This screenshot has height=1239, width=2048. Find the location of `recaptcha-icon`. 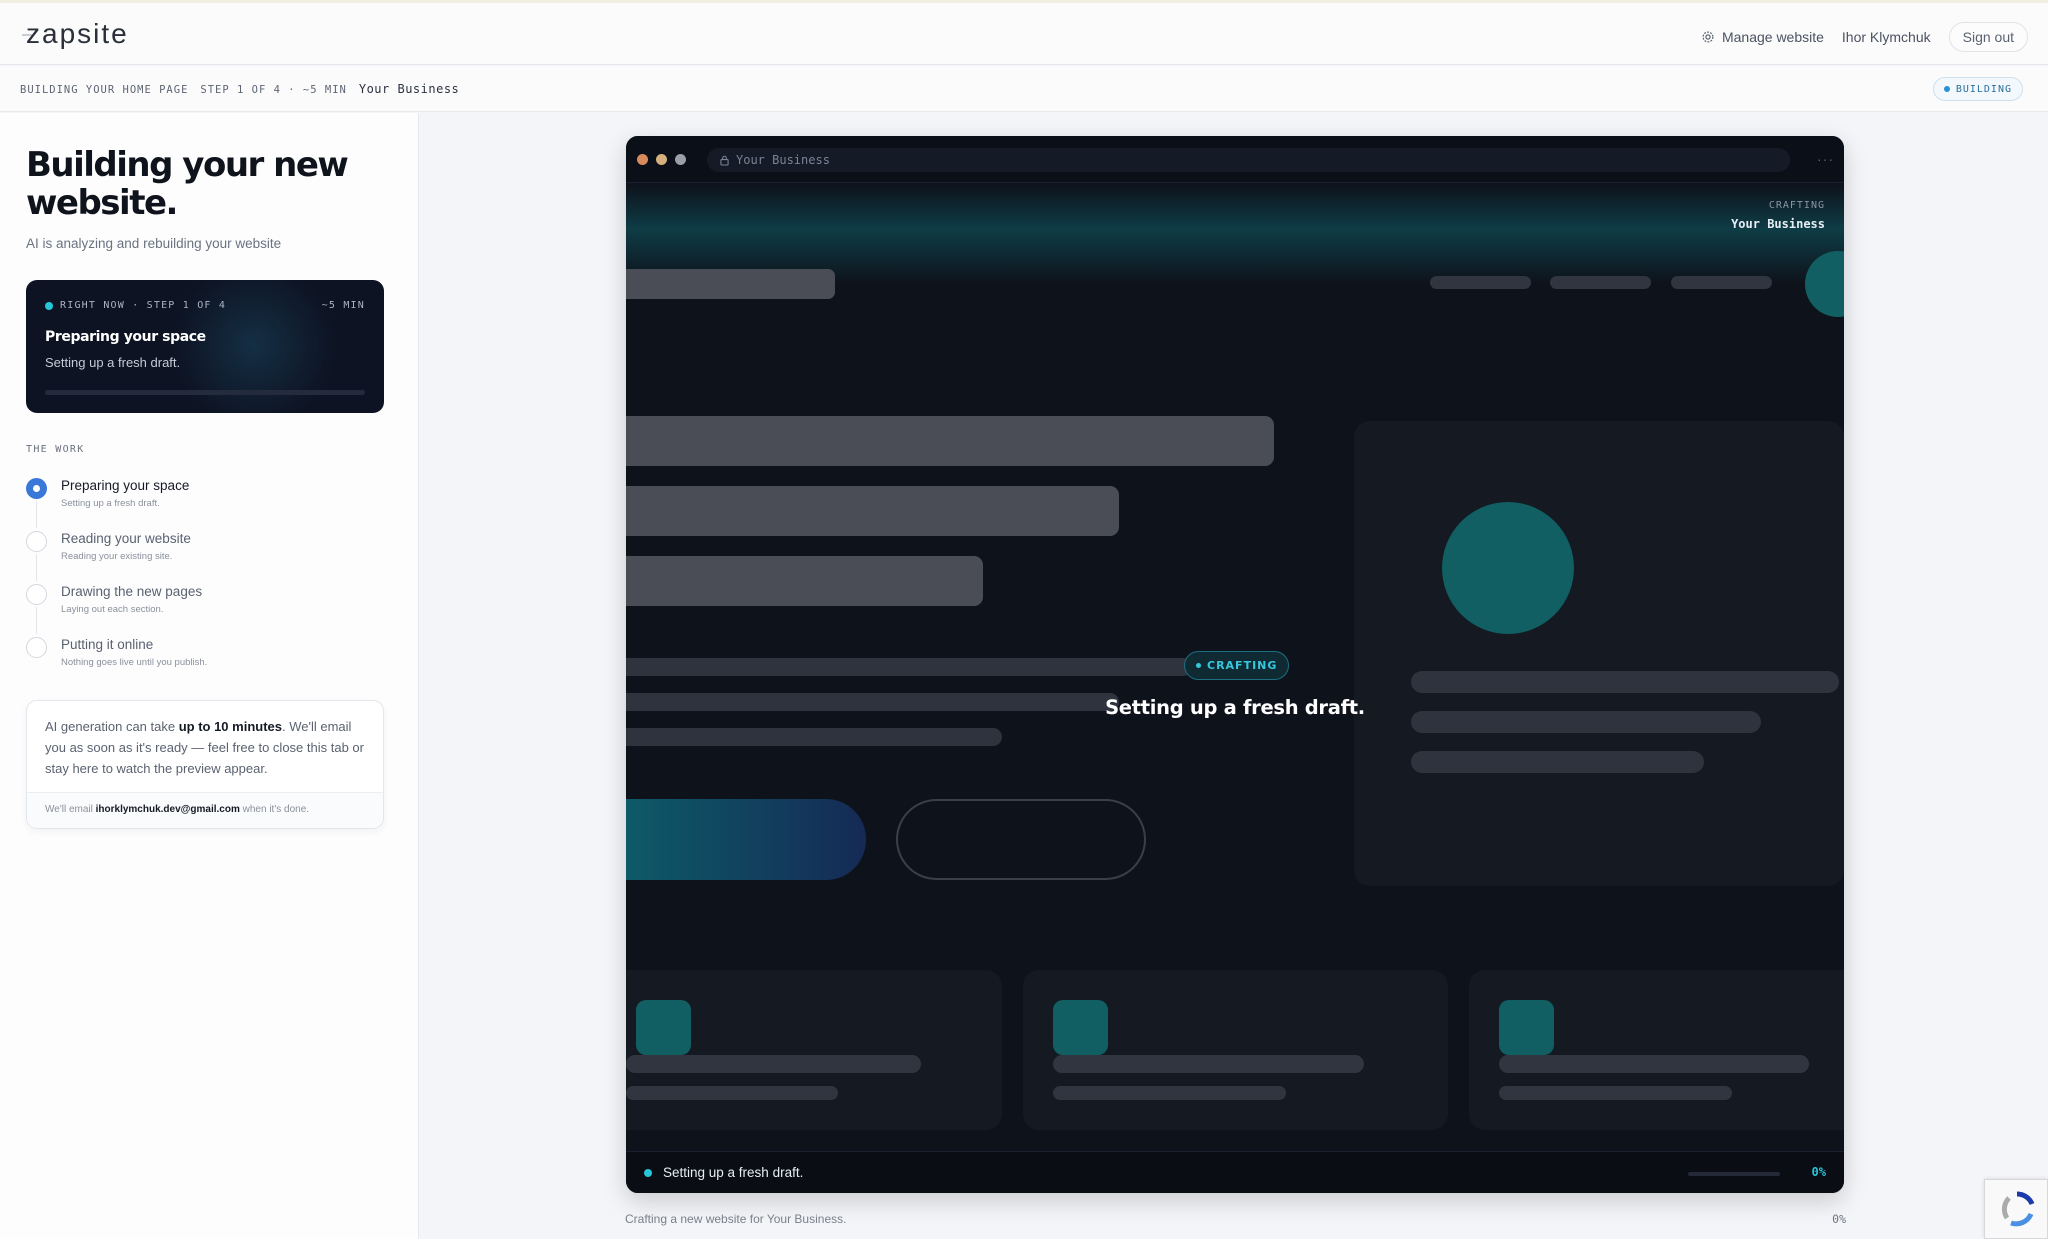

recaptcha-icon is located at coordinates (2018, 1209).